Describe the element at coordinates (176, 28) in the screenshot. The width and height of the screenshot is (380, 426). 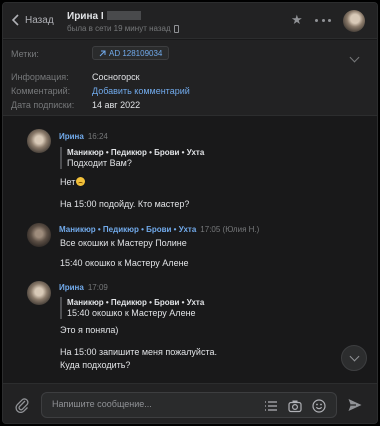
I see `mobile-icon` at that location.